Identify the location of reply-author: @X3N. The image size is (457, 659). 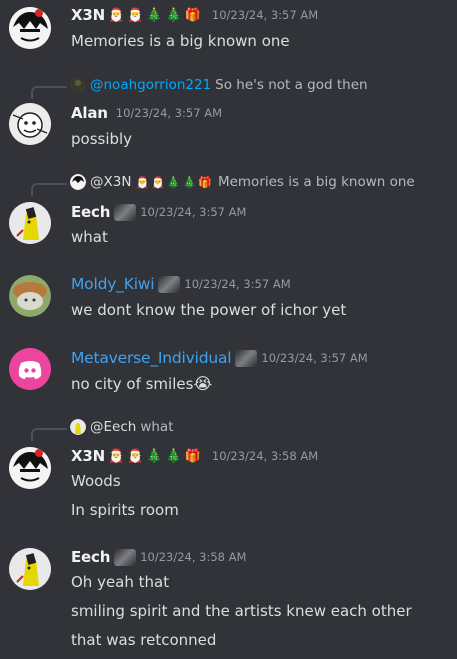
(110, 182).